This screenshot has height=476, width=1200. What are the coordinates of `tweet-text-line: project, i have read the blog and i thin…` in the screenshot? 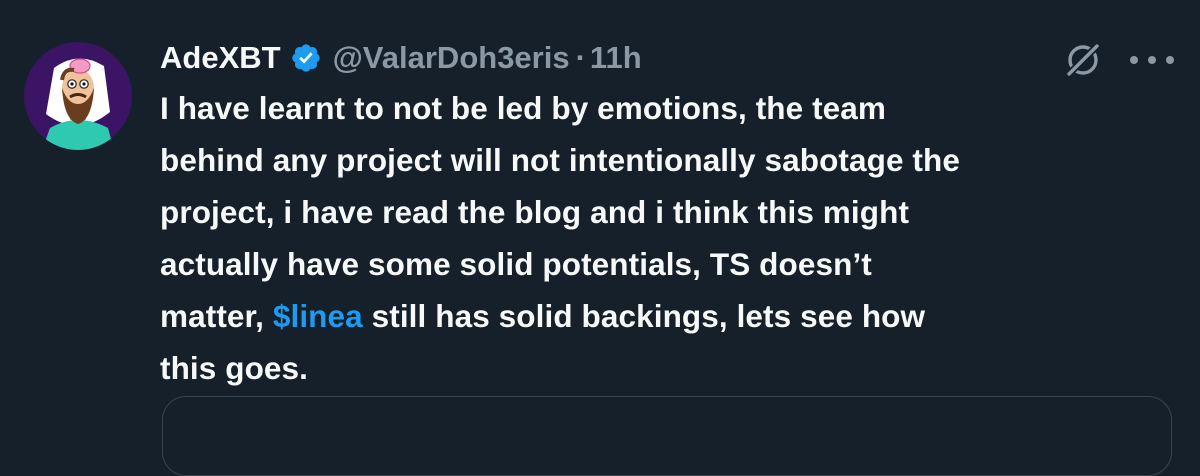 It's located at (535, 212).